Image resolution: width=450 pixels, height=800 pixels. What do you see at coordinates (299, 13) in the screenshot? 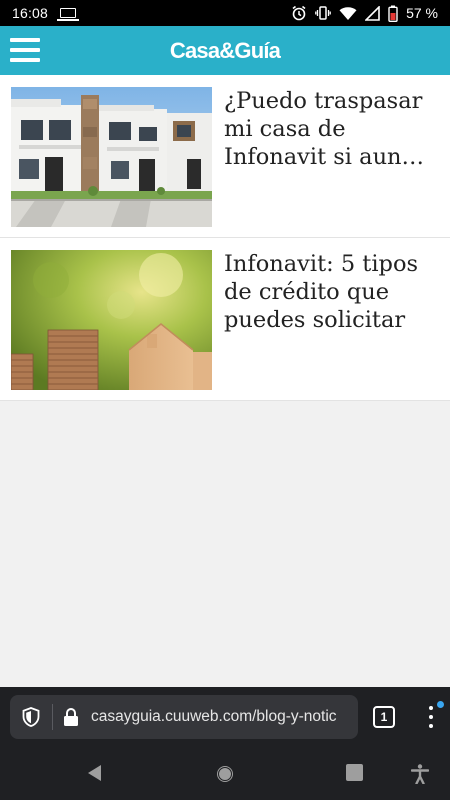
I see `alarm-icon` at bounding box center [299, 13].